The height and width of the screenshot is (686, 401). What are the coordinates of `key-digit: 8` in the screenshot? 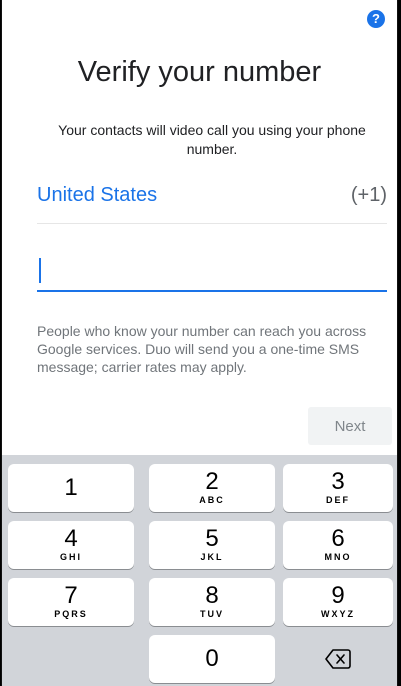 It's located at (212, 595).